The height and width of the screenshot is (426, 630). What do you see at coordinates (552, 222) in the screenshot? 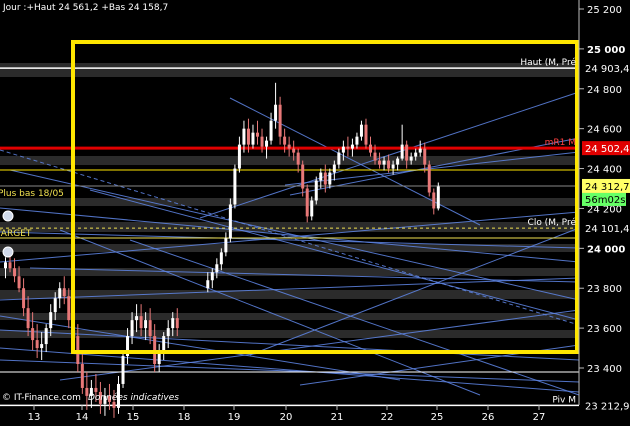
I see `level-name: Clo (M, Pré` at bounding box center [552, 222].